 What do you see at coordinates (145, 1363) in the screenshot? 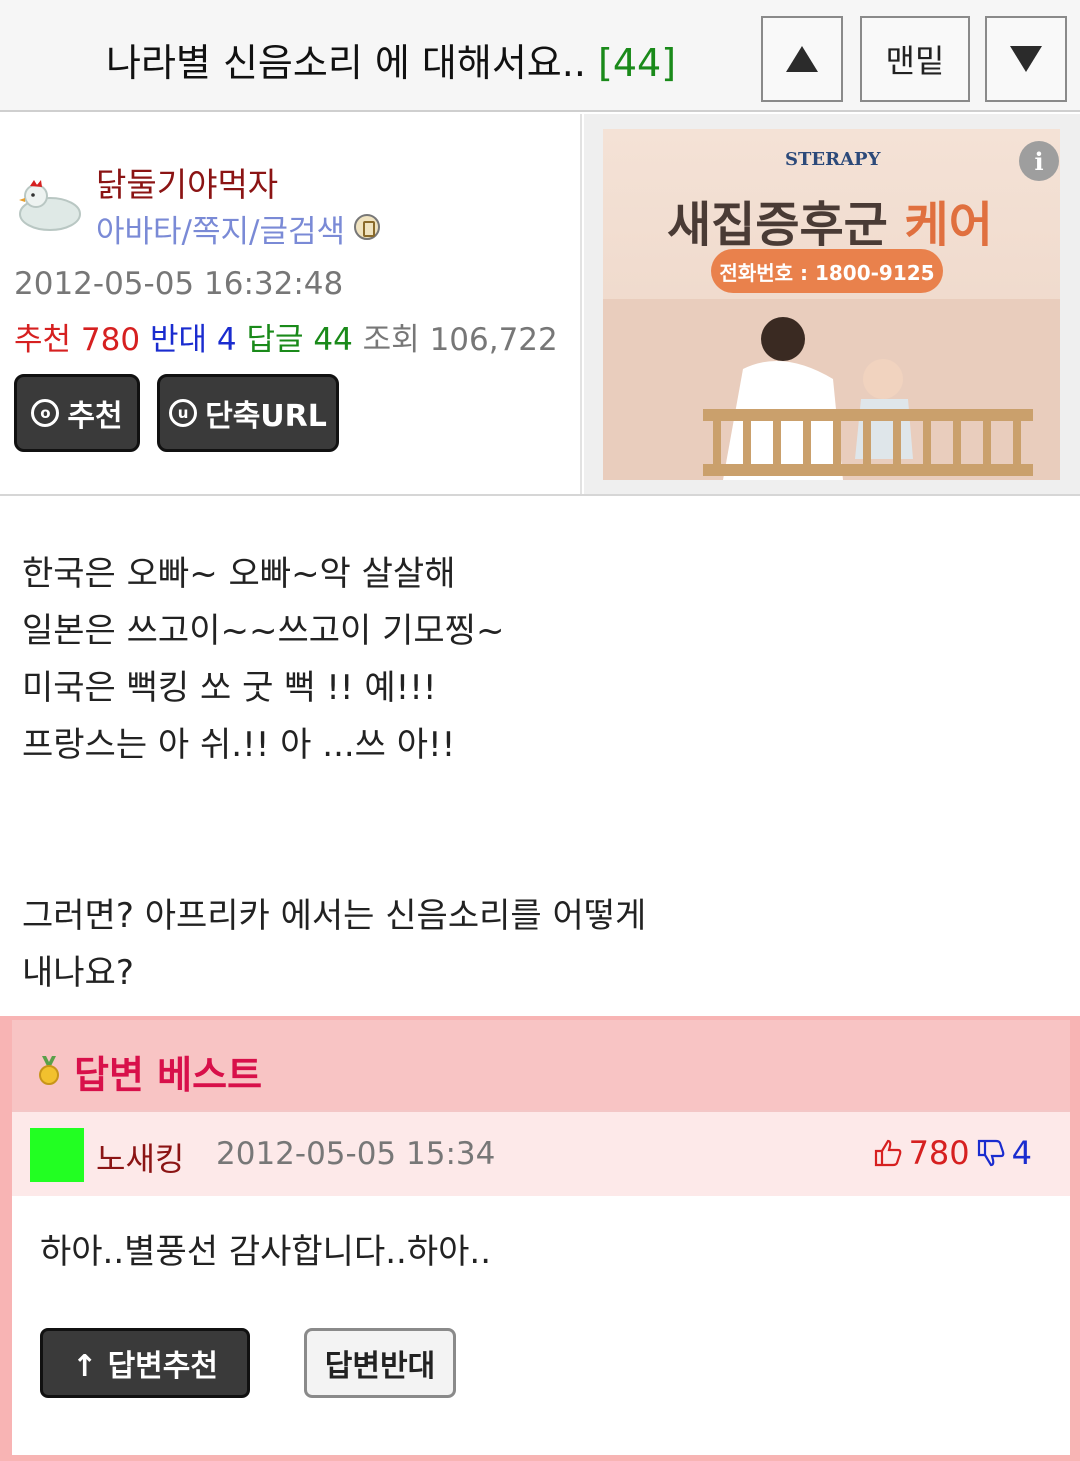
I see `answer-upvote-button: ↑ 답변추천` at bounding box center [145, 1363].